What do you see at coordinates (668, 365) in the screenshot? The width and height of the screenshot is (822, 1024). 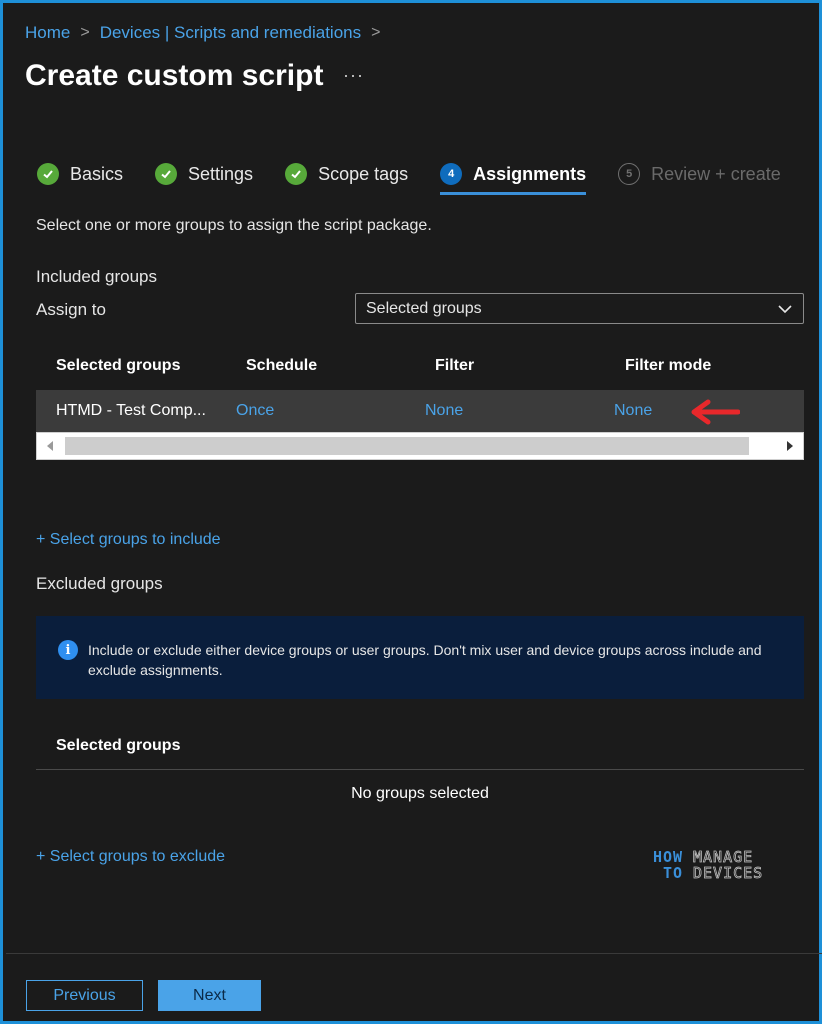 I see `column-header-filter-mode: Filter mode` at bounding box center [668, 365].